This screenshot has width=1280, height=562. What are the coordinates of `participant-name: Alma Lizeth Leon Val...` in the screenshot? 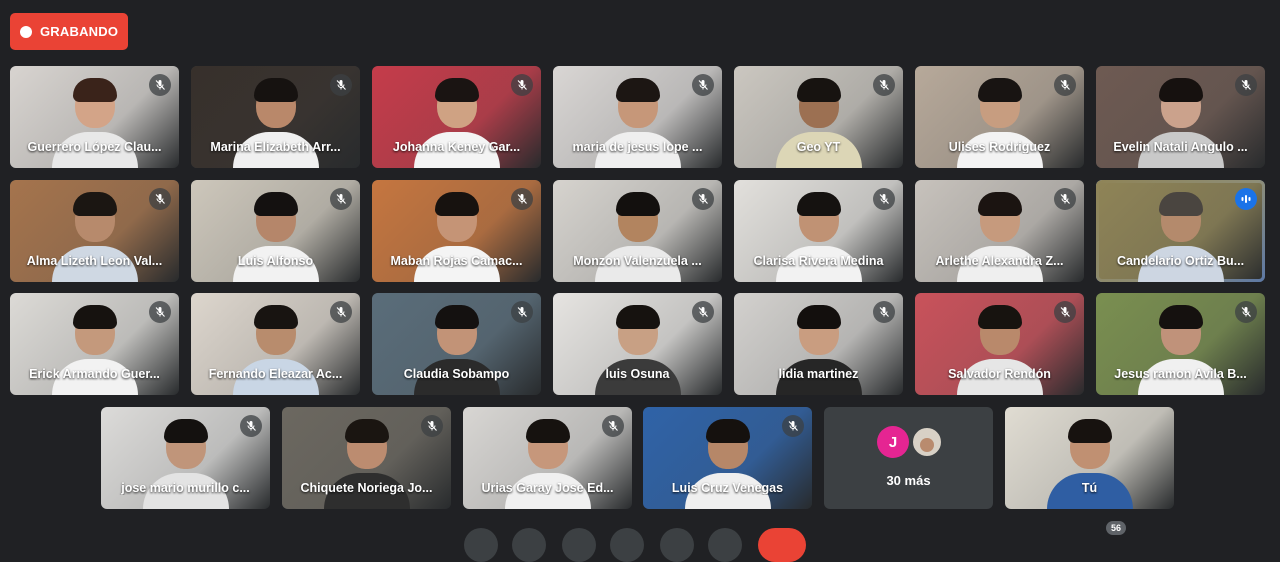 It's located at (94, 261).